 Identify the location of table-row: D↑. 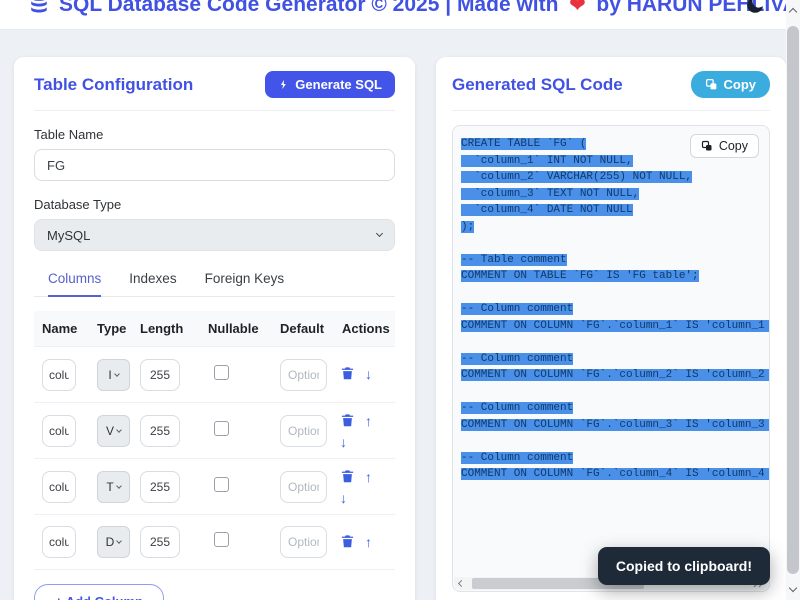
(214, 542).